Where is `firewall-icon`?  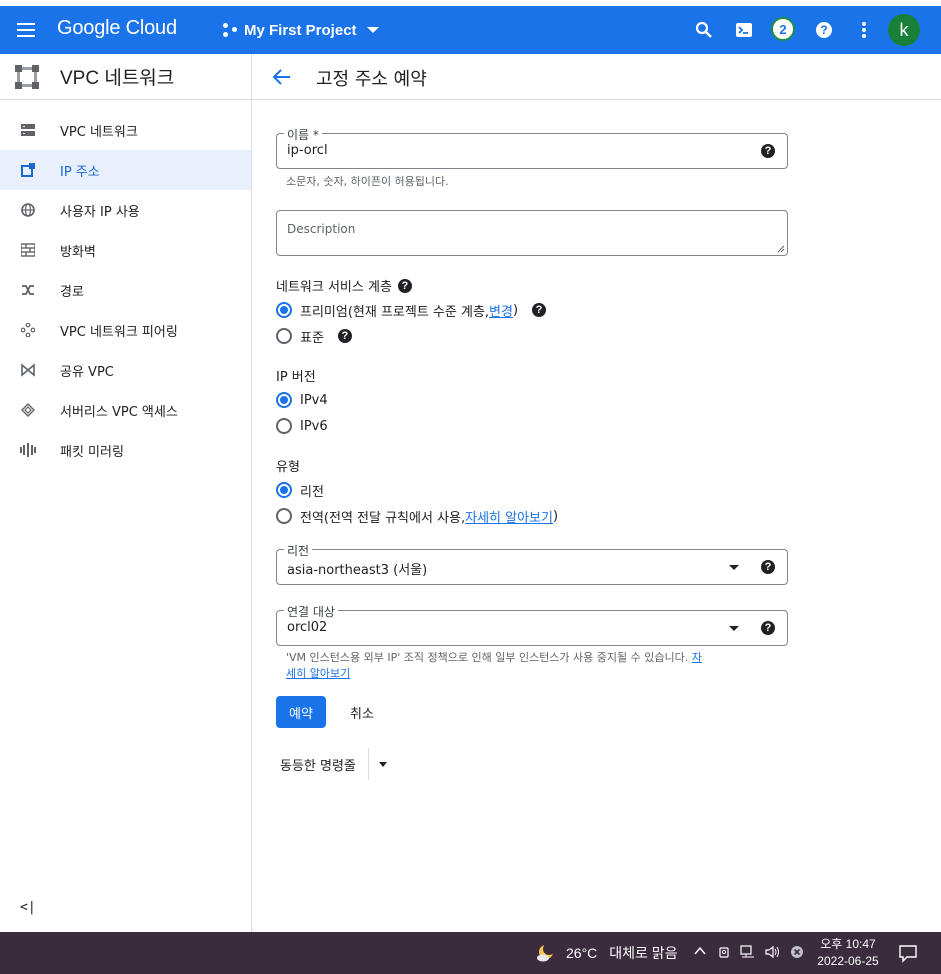 firewall-icon is located at coordinates (28, 250).